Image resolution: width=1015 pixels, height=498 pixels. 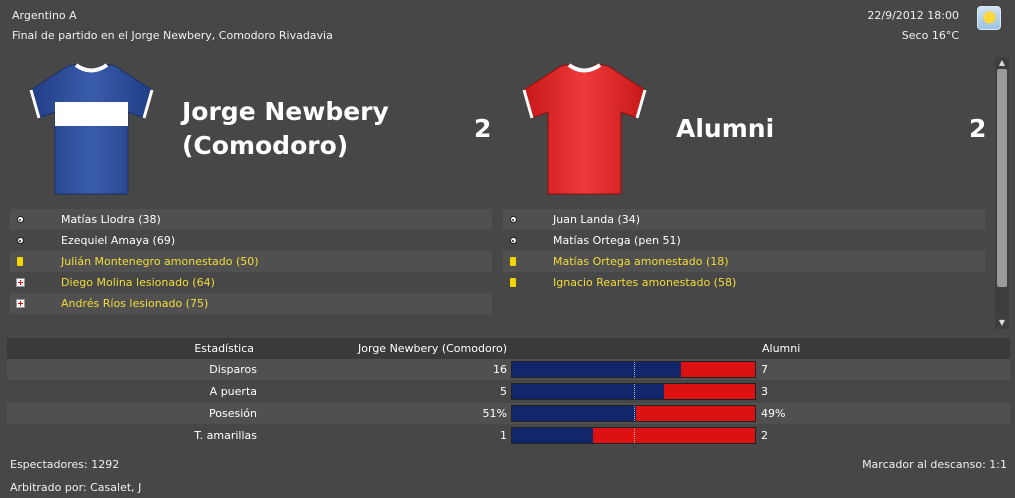 What do you see at coordinates (584, 129) in the screenshot?
I see `away-shirt-icon` at bounding box center [584, 129].